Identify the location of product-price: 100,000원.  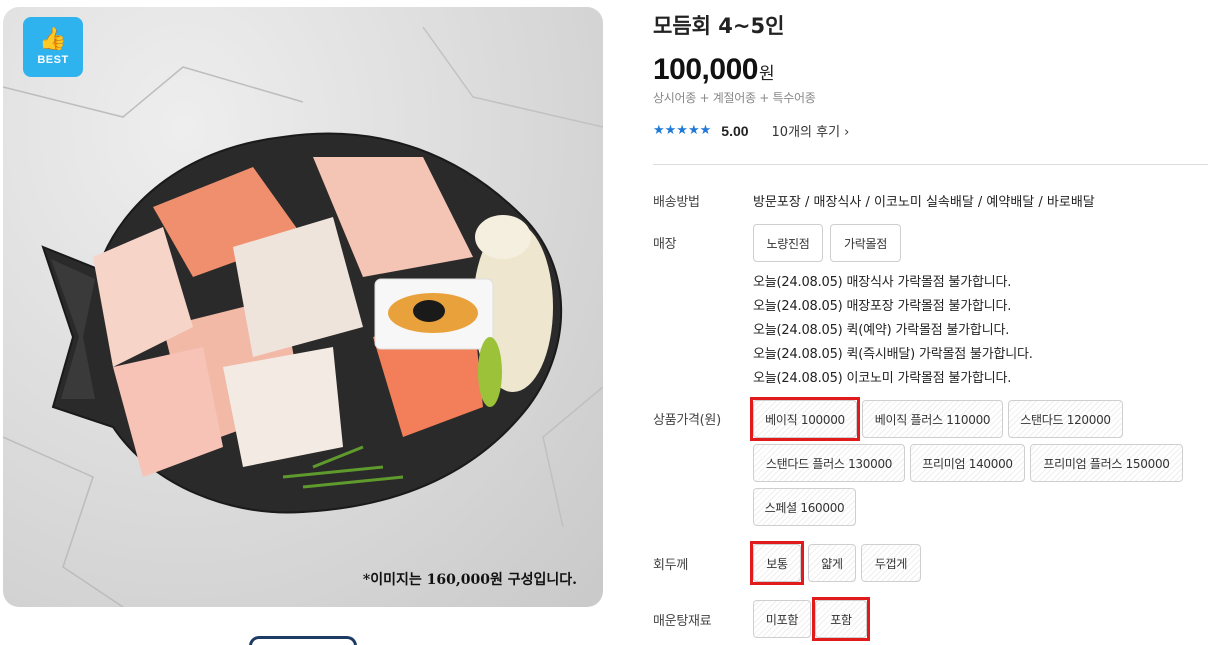
(714, 70).